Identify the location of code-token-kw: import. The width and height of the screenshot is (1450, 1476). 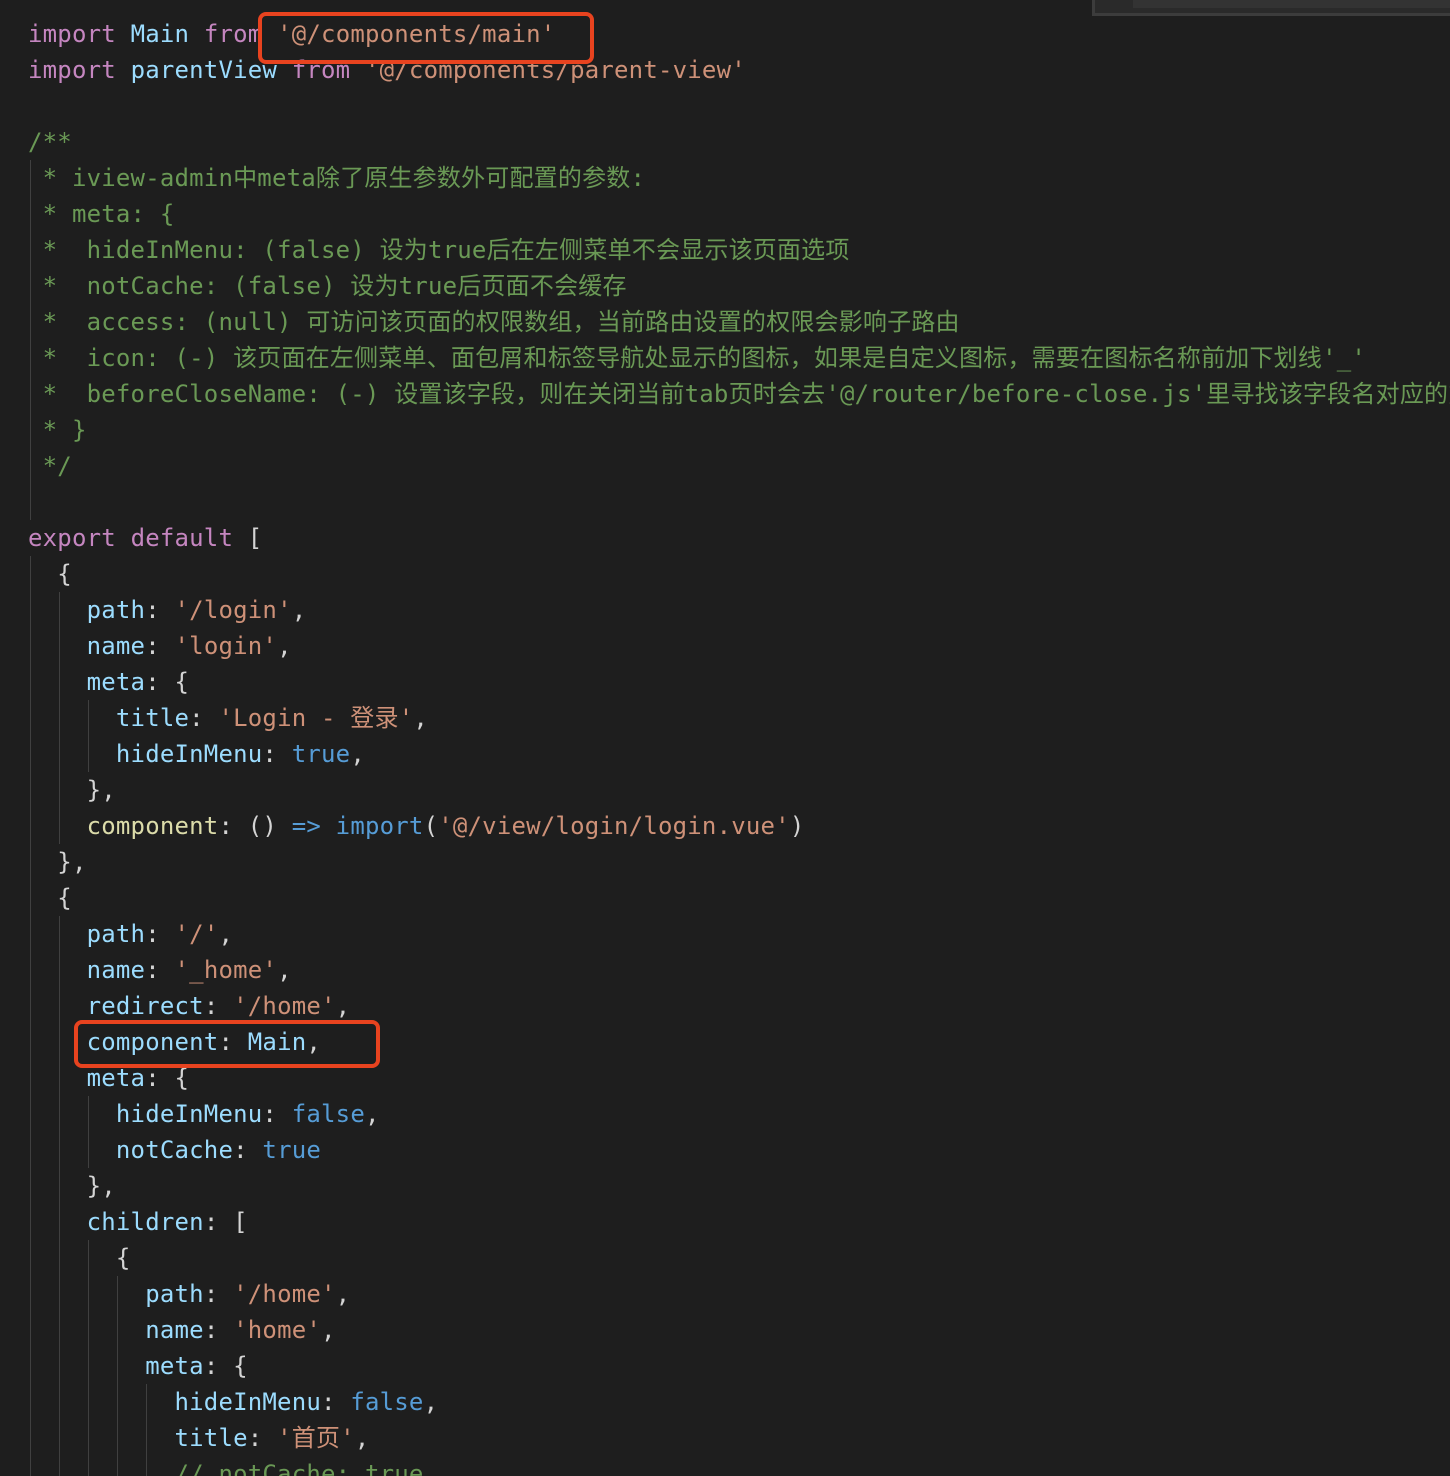
(72, 34).